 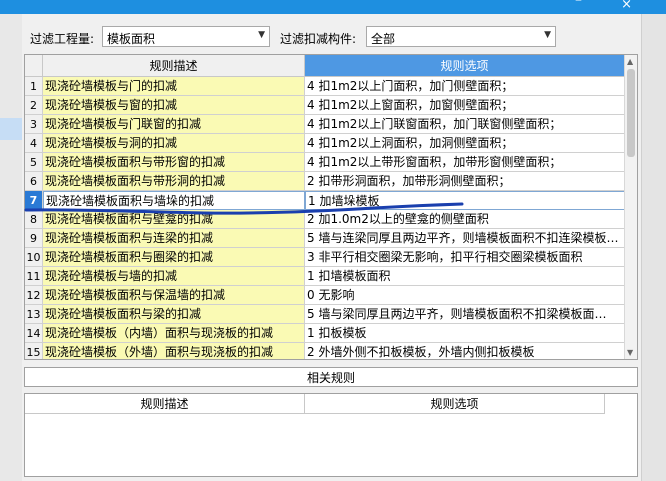 What do you see at coordinates (465, 105) in the screenshot?
I see `rule-option-cell: 4 扣1m2以上窗面积，加窗侧壁面积；` at bounding box center [465, 105].